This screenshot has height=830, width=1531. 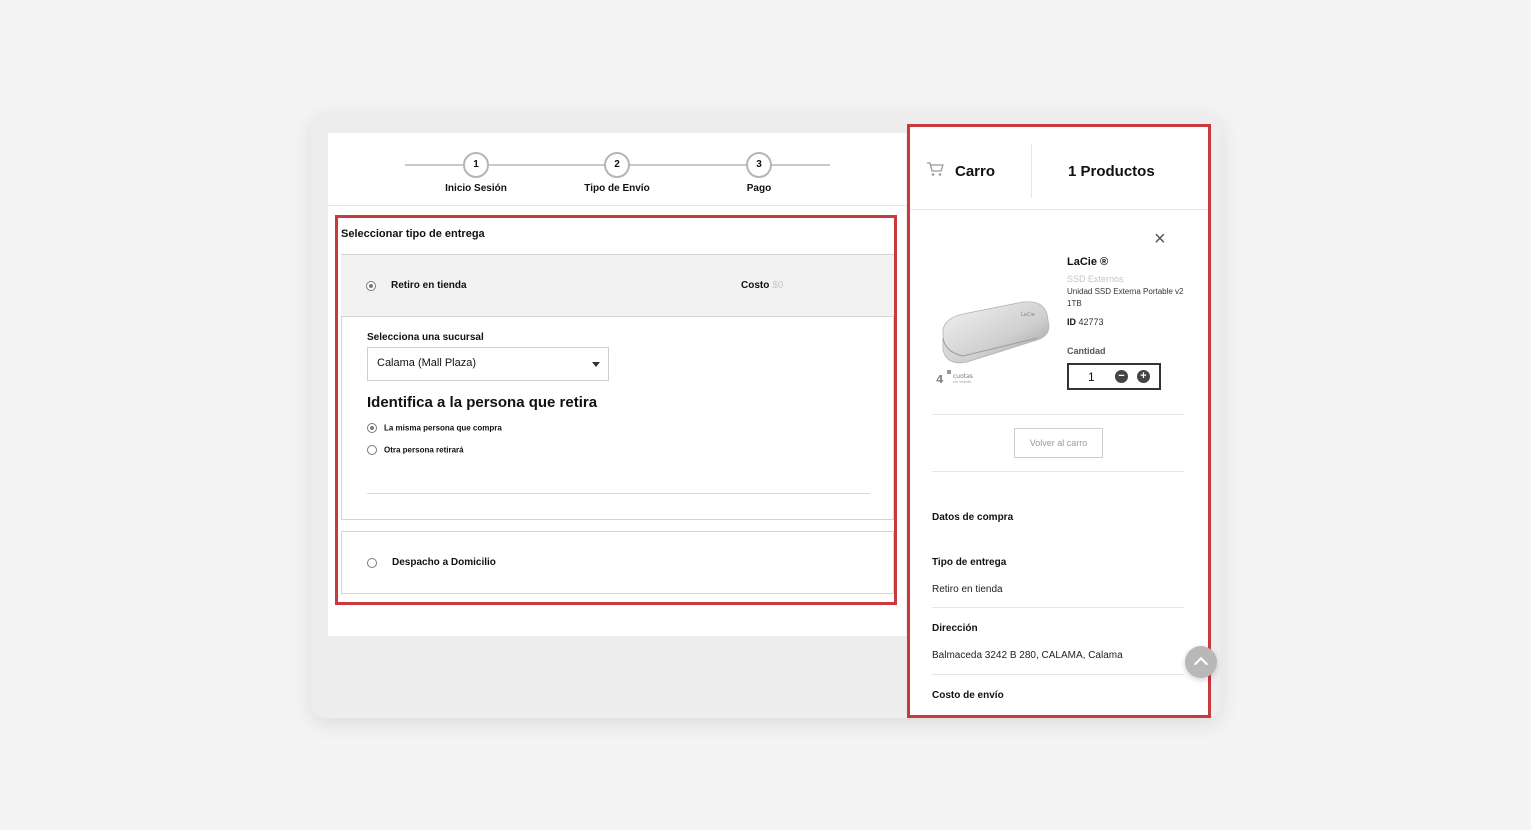 What do you see at coordinates (935, 171) in the screenshot?
I see `cart-icon` at bounding box center [935, 171].